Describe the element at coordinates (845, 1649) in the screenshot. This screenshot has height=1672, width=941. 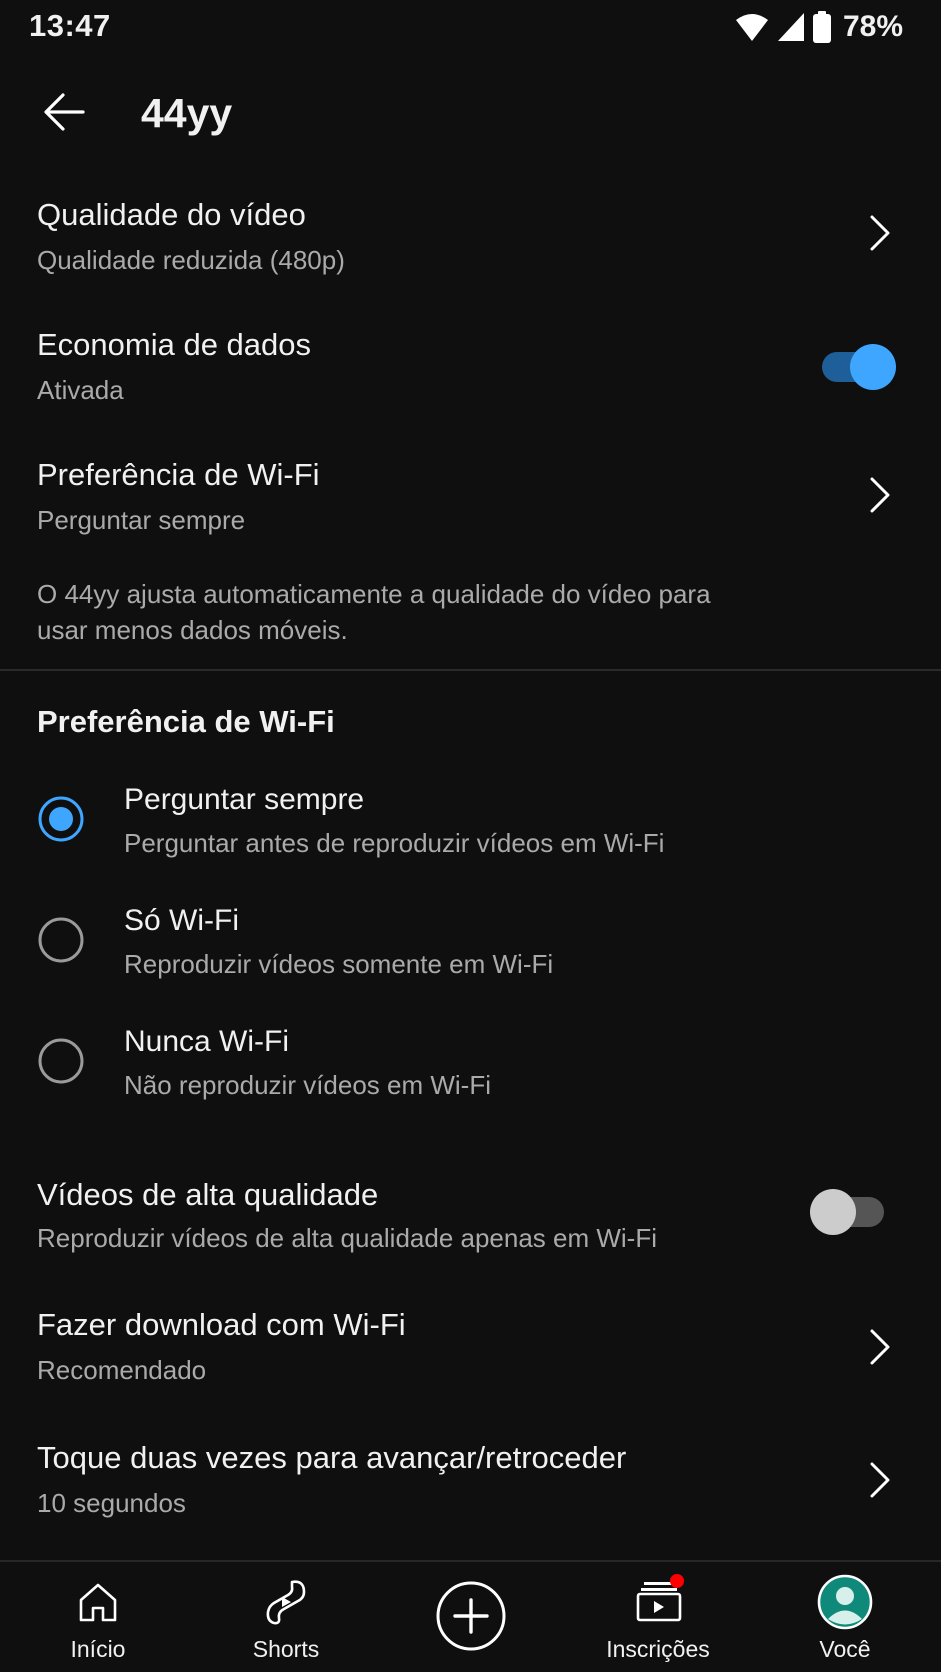
I see `nav-label: Você` at that location.